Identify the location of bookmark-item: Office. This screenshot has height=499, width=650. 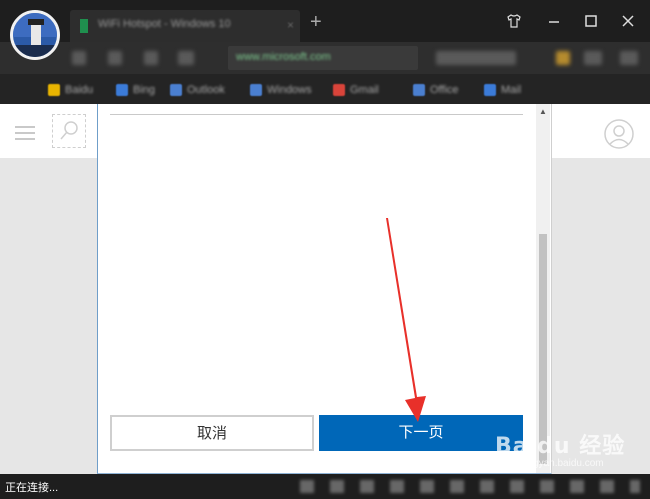
(436, 90).